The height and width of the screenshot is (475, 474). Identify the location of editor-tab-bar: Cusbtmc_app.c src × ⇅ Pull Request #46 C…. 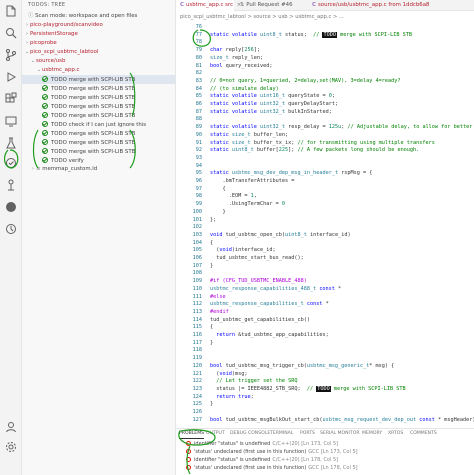
(325, 5).